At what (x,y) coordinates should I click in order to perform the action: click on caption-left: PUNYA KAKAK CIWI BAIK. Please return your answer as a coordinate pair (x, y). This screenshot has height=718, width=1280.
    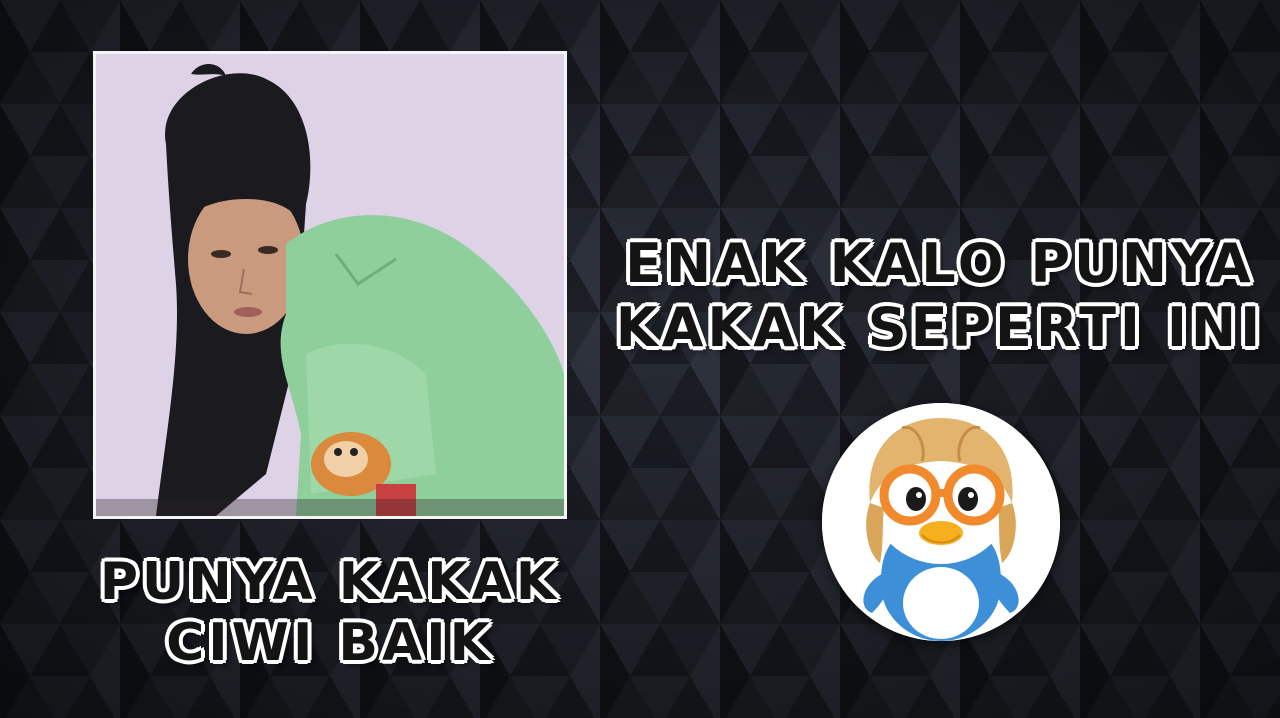
    Looking at the image, I should click on (330, 613).